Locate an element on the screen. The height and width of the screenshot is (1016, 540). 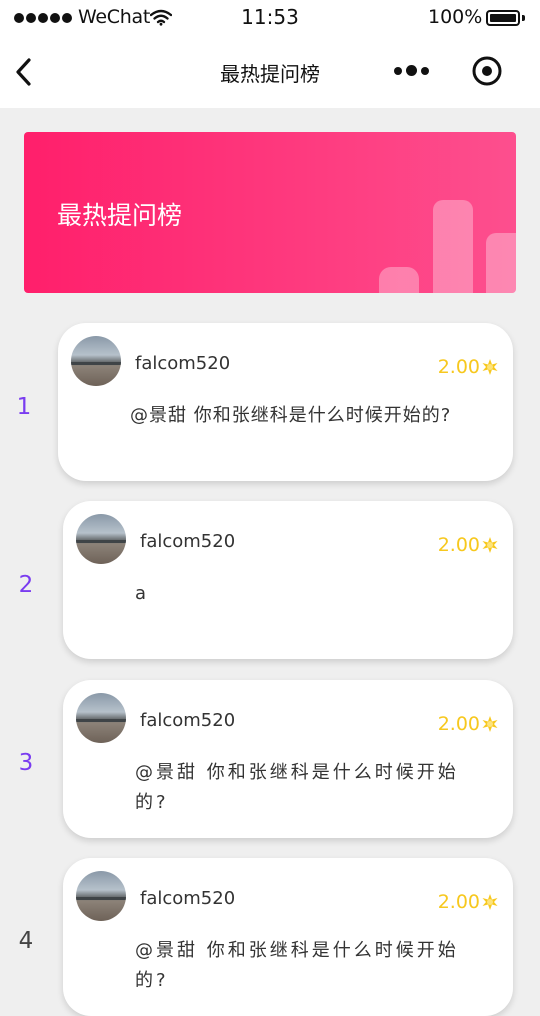
page-title: 最热提问榜 is located at coordinates (270, 74).